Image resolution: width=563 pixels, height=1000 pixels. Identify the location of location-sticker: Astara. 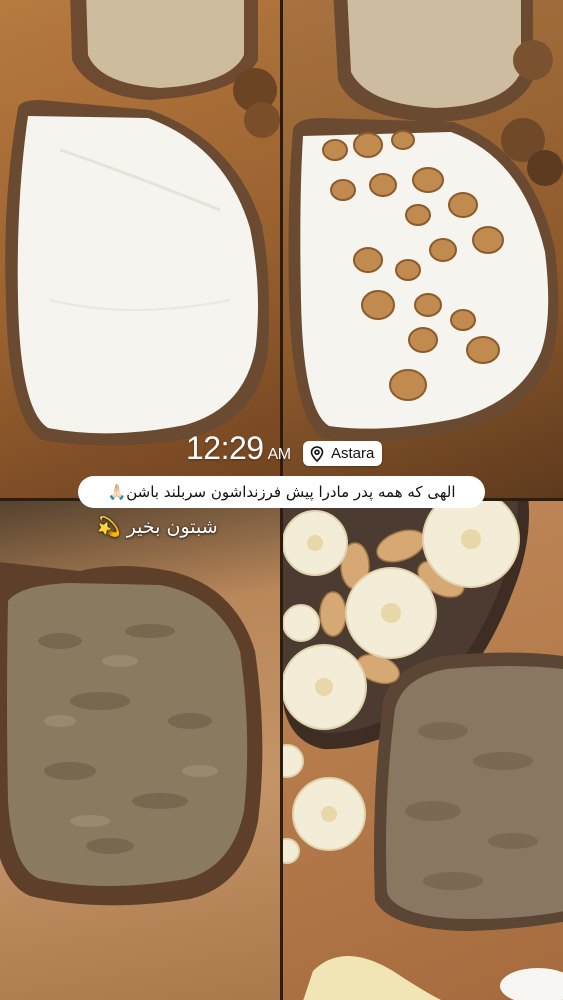
(343, 453).